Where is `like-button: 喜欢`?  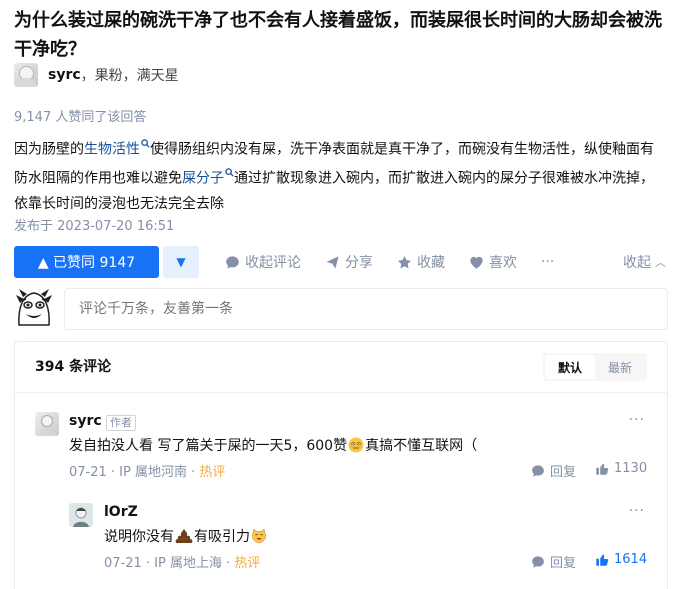
like-button: 喜欢 is located at coordinates (493, 262).